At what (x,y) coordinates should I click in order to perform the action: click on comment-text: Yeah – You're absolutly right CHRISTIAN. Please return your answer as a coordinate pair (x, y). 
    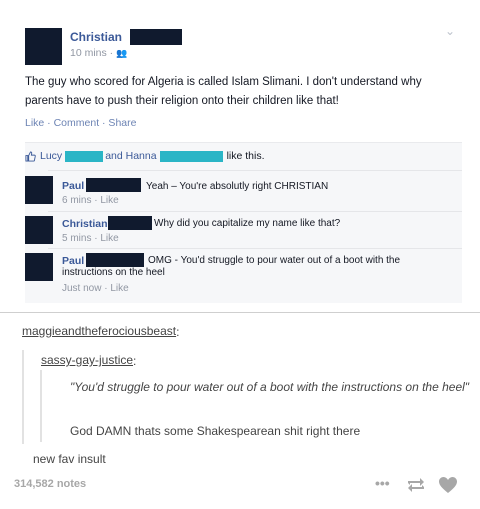
    Looking at the image, I should click on (237, 186).